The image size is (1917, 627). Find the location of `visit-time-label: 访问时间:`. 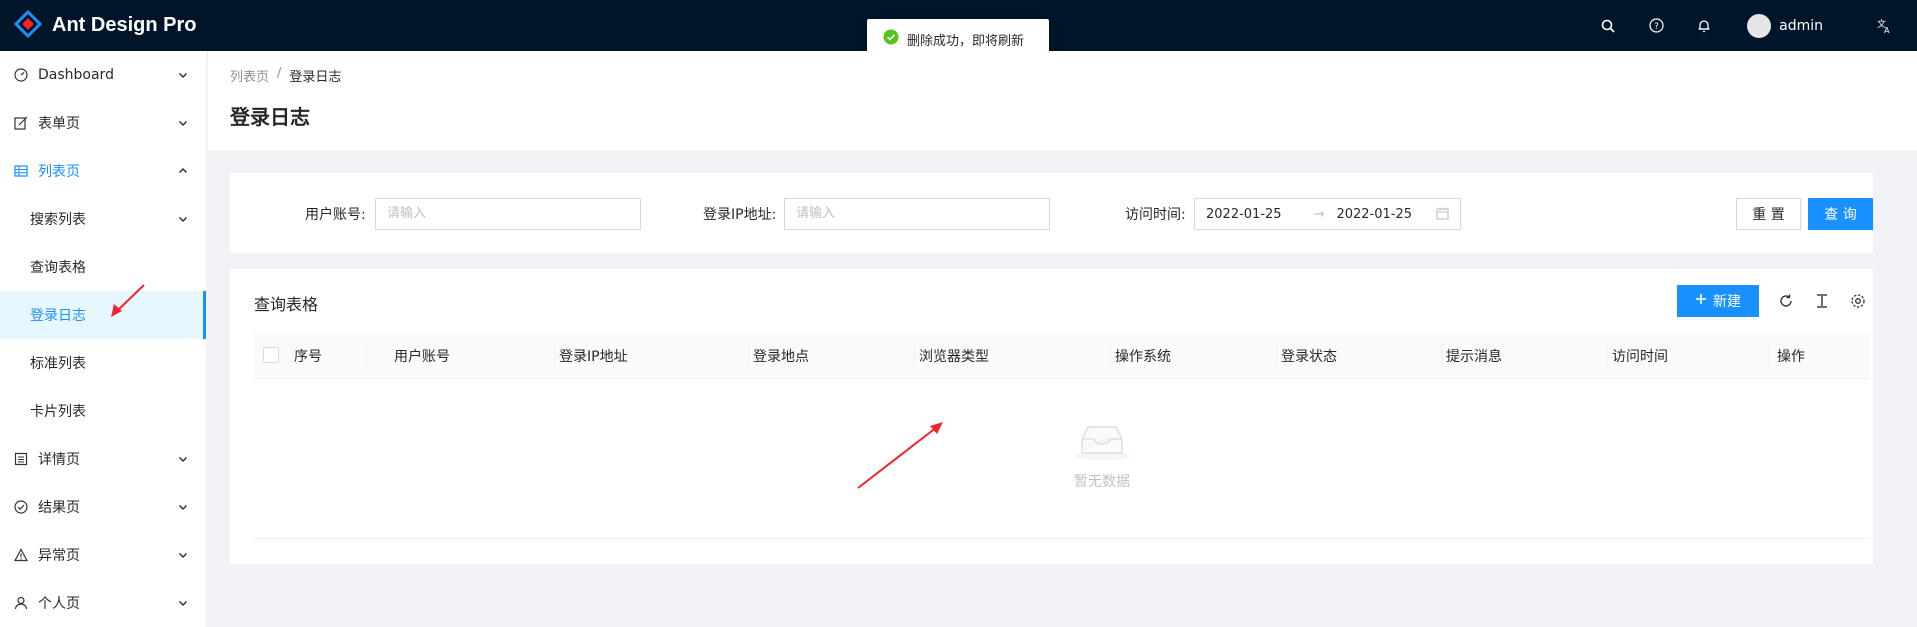

visit-time-label: 访问时间: is located at coordinates (1155, 215).